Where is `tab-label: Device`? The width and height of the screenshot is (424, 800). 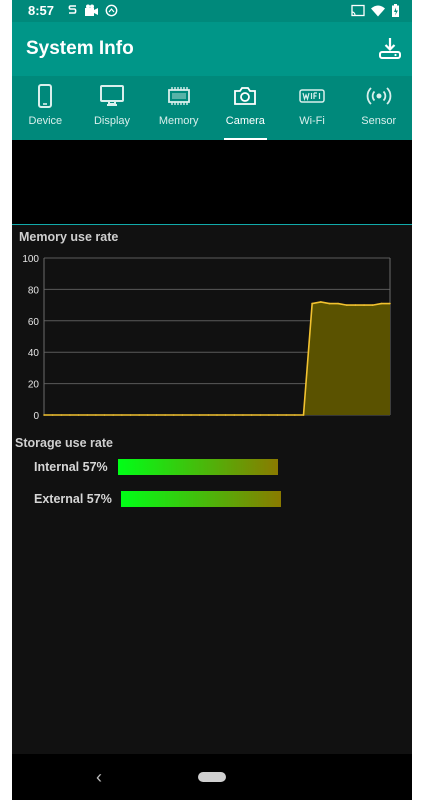 tab-label: Device is located at coordinates (45, 121).